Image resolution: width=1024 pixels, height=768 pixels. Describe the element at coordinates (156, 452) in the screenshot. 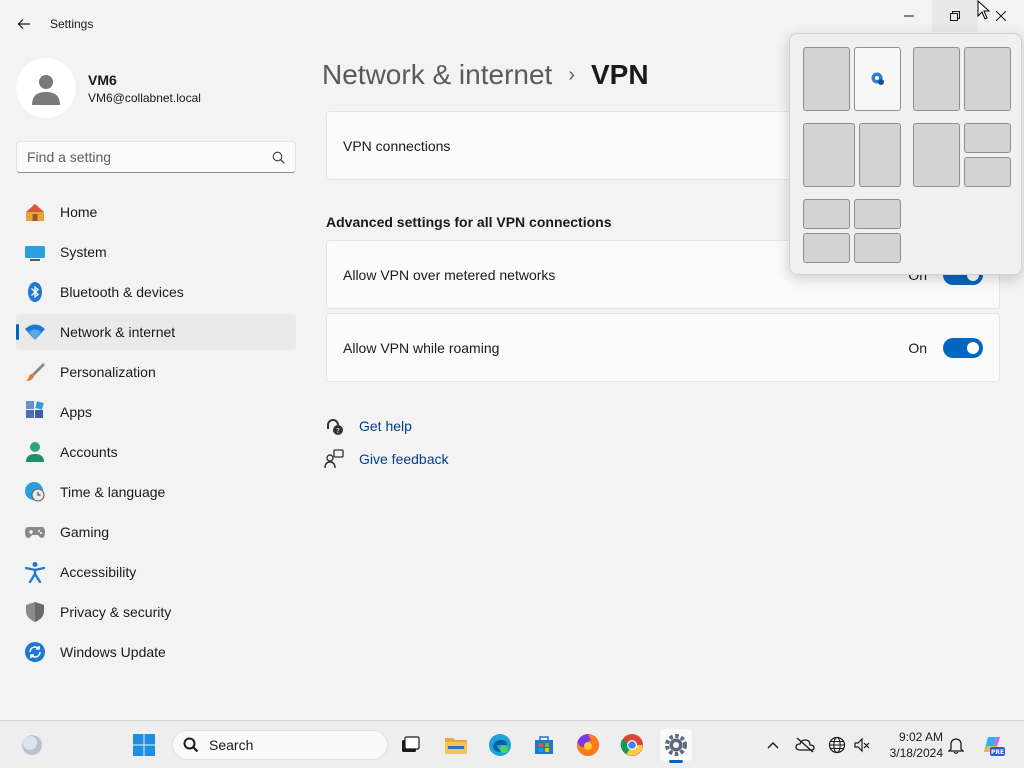

I see `sidebar-item-accounts: Accounts` at that location.